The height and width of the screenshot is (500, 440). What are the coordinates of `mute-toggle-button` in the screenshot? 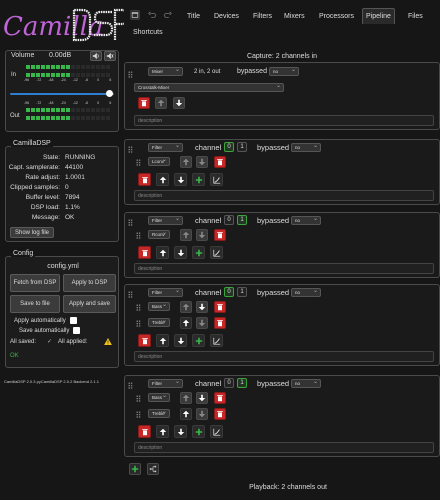 It's located at (110, 56).